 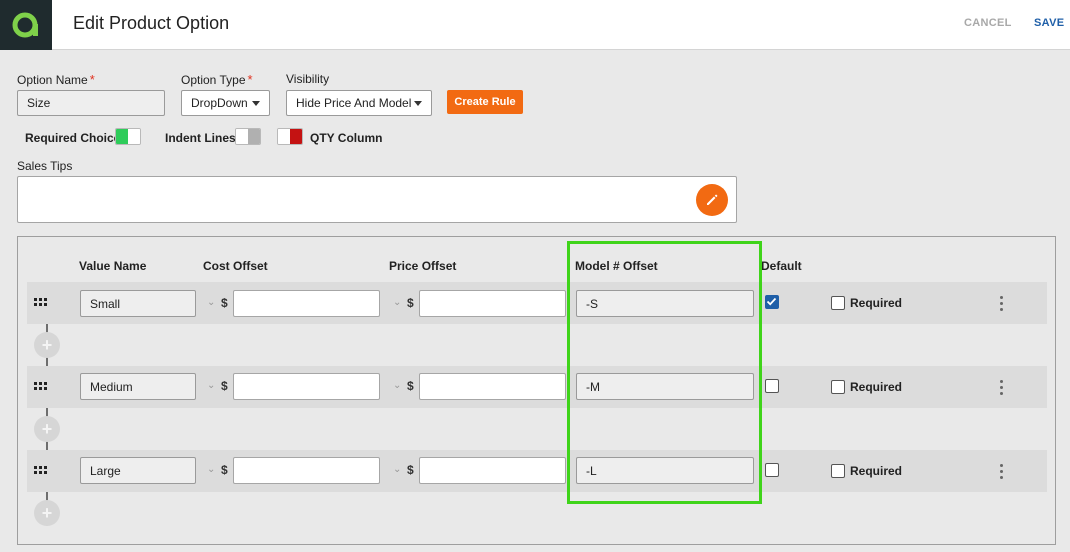 What do you see at coordinates (296, 136) in the screenshot?
I see `toggle-red-half` at bounding box center [296, 136].